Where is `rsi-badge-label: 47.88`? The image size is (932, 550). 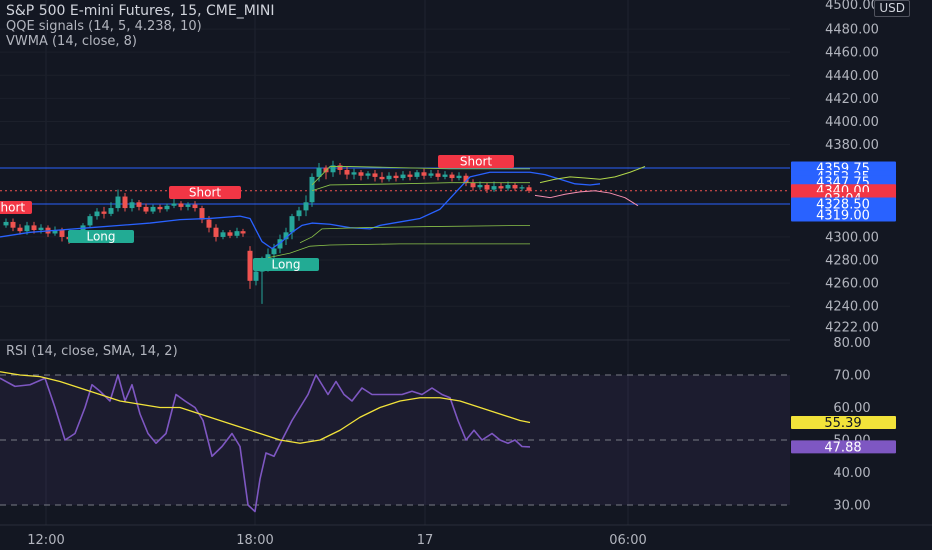 rsi-badge-label: 47.88 is located at coordinates (842, 447).